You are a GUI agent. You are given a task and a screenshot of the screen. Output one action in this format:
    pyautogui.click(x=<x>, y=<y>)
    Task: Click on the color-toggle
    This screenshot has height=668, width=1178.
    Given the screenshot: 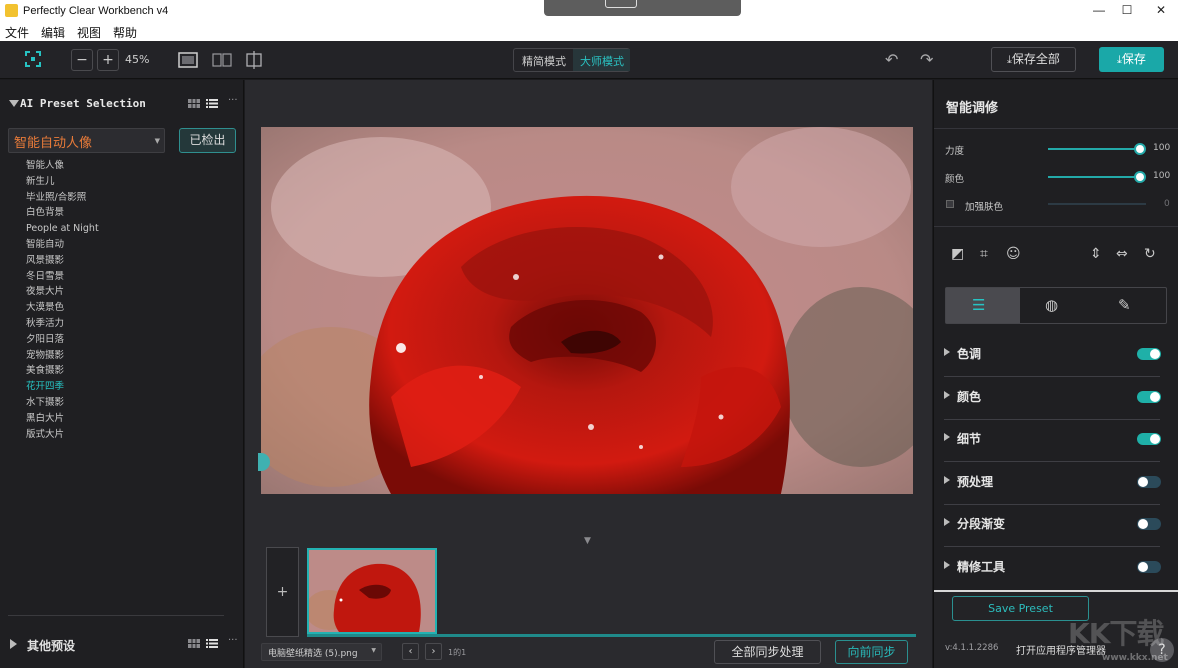 What is the action you would take?
    pyautogui.click(x=1149, y=397)
    